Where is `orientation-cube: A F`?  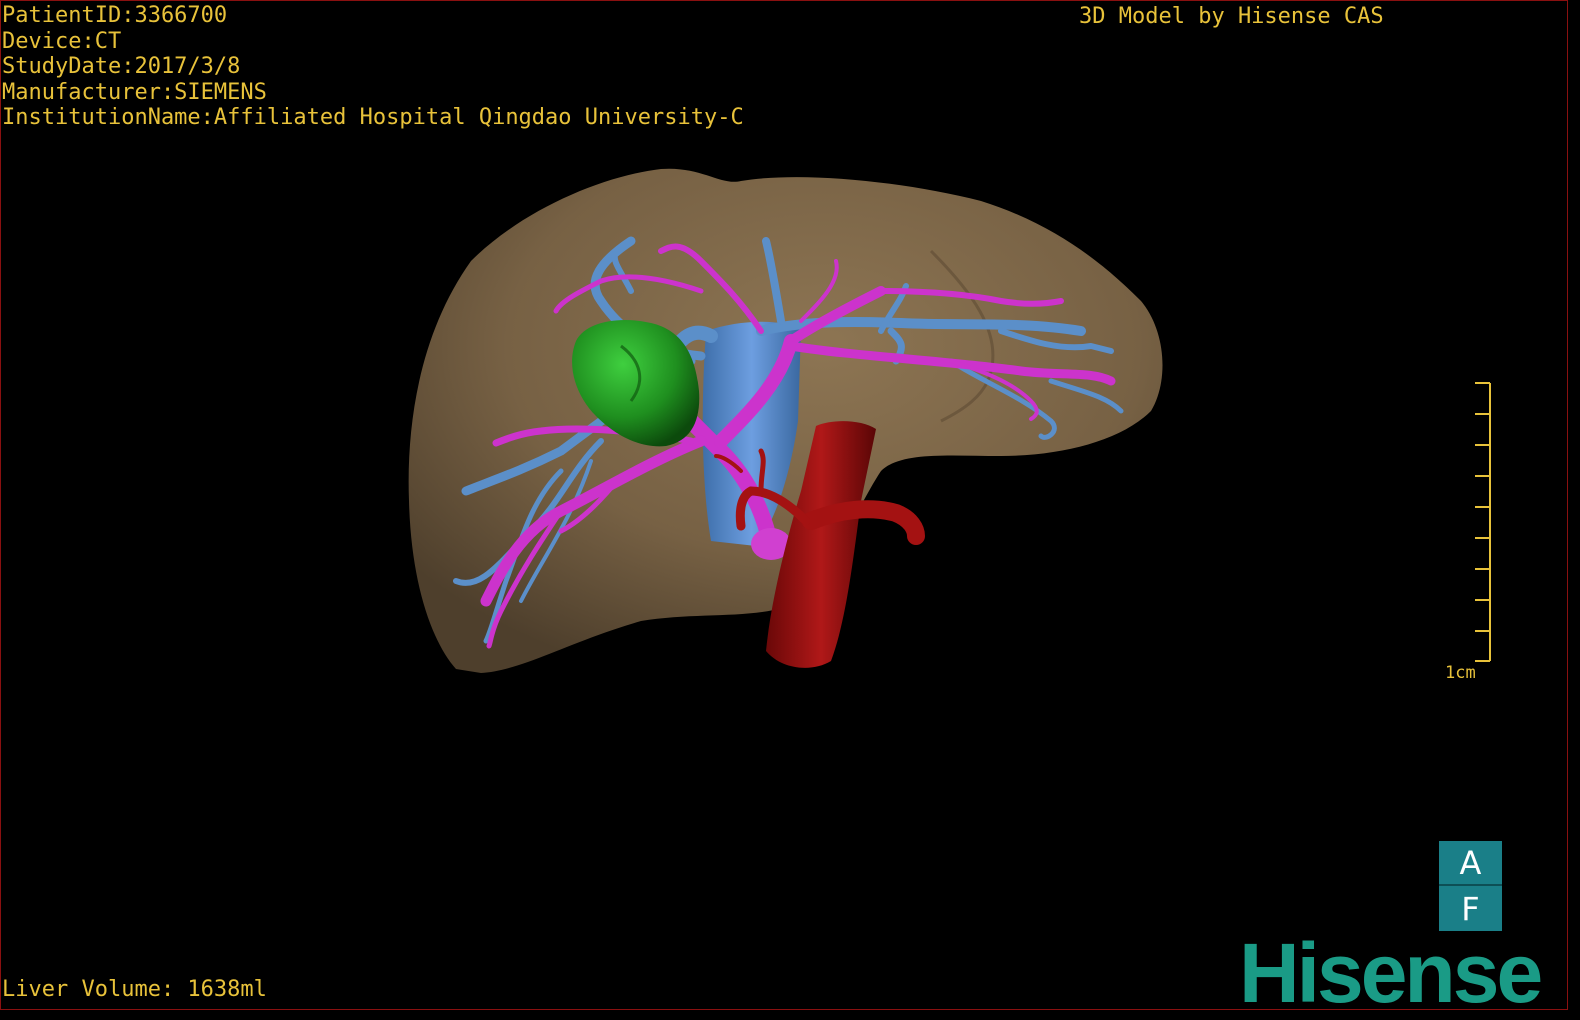 orientation-cube: A F is located at coordinates (1470, 886).